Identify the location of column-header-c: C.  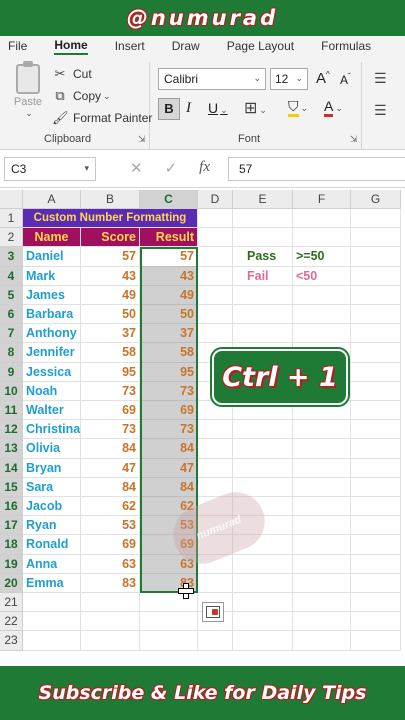
(169, 199).